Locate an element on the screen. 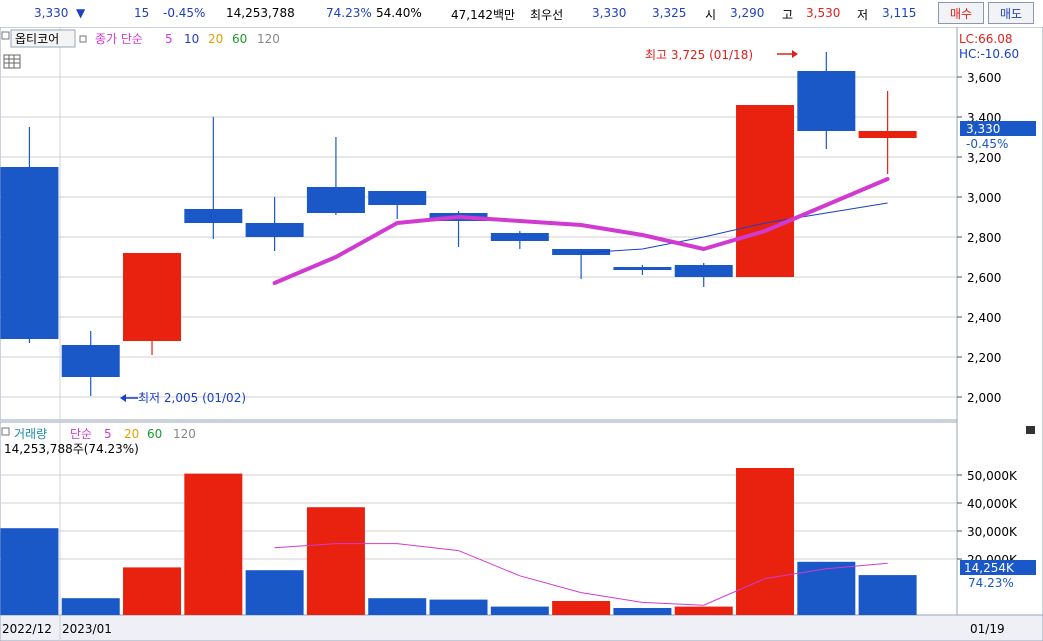 The width and height of the screenshot is (1043, 641). price-tick-label: 2,600 is located at coordinates (984, 278).